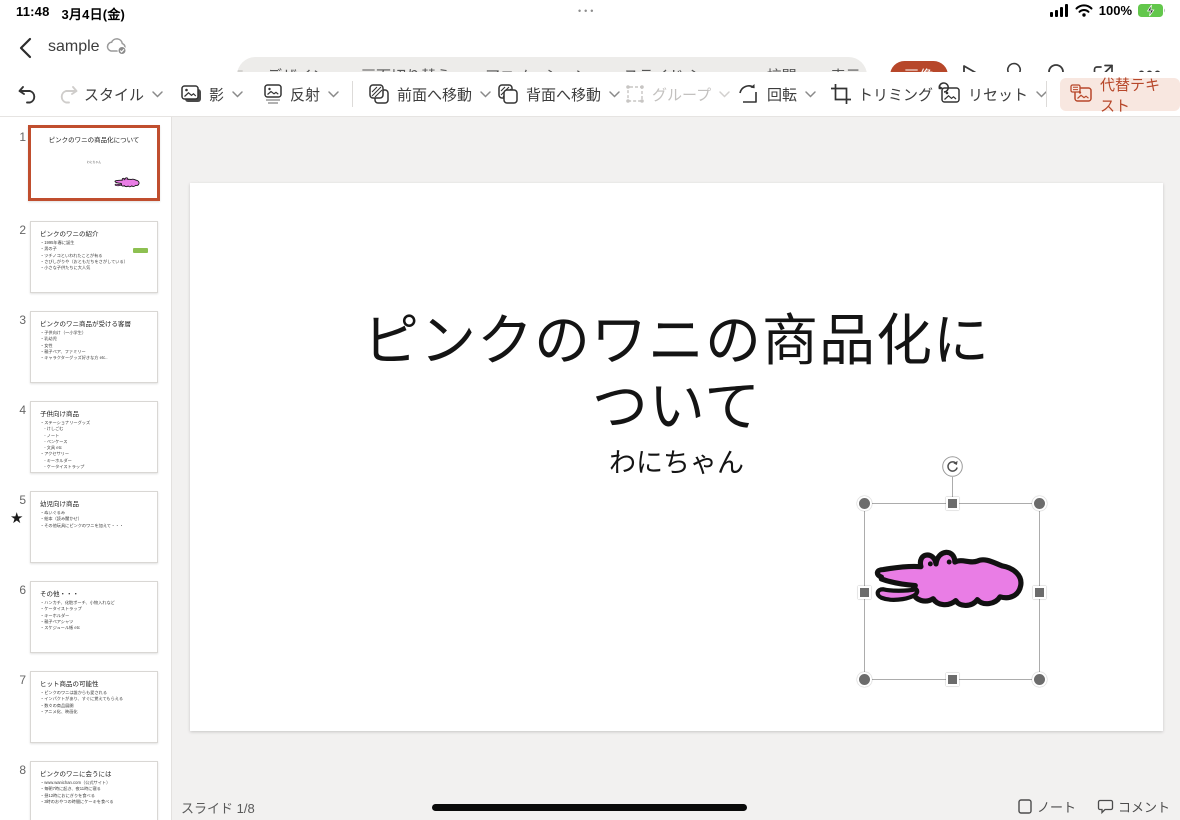  Describe the element at coordinates (589, 807) in the screenshot. I see `home-indicator` at that location.